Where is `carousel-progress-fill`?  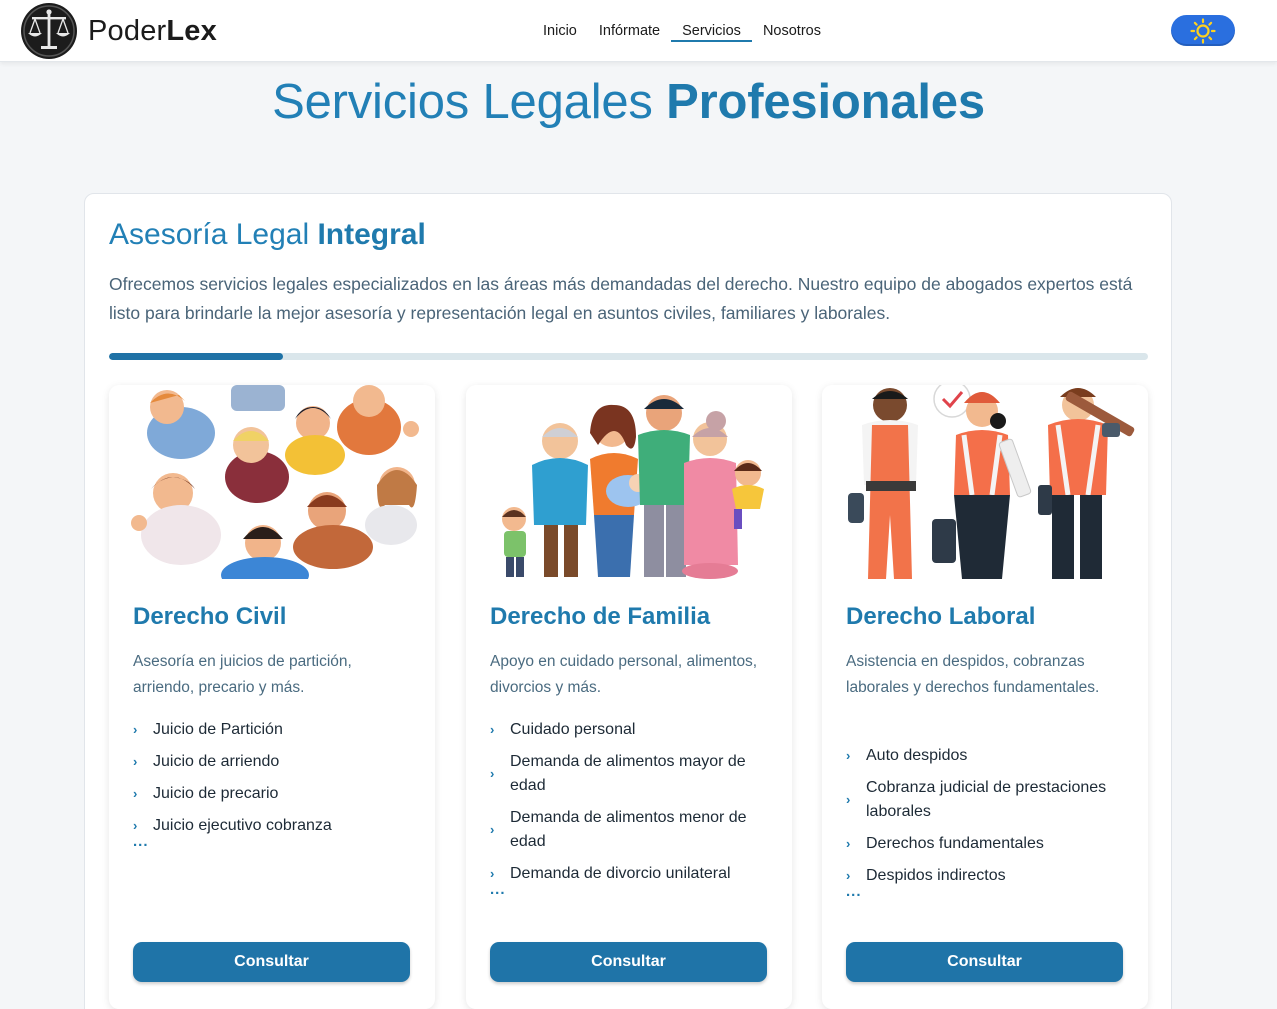 carousel-progress-fill is located at coordinates (196, 356).